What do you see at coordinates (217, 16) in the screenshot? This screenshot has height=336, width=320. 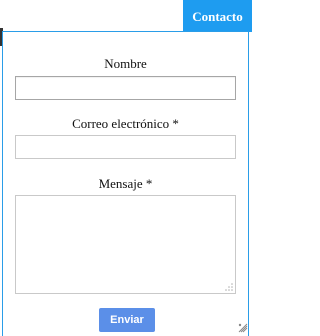 I see `contact-tab: Contacto` at bounding box center [217, 16].